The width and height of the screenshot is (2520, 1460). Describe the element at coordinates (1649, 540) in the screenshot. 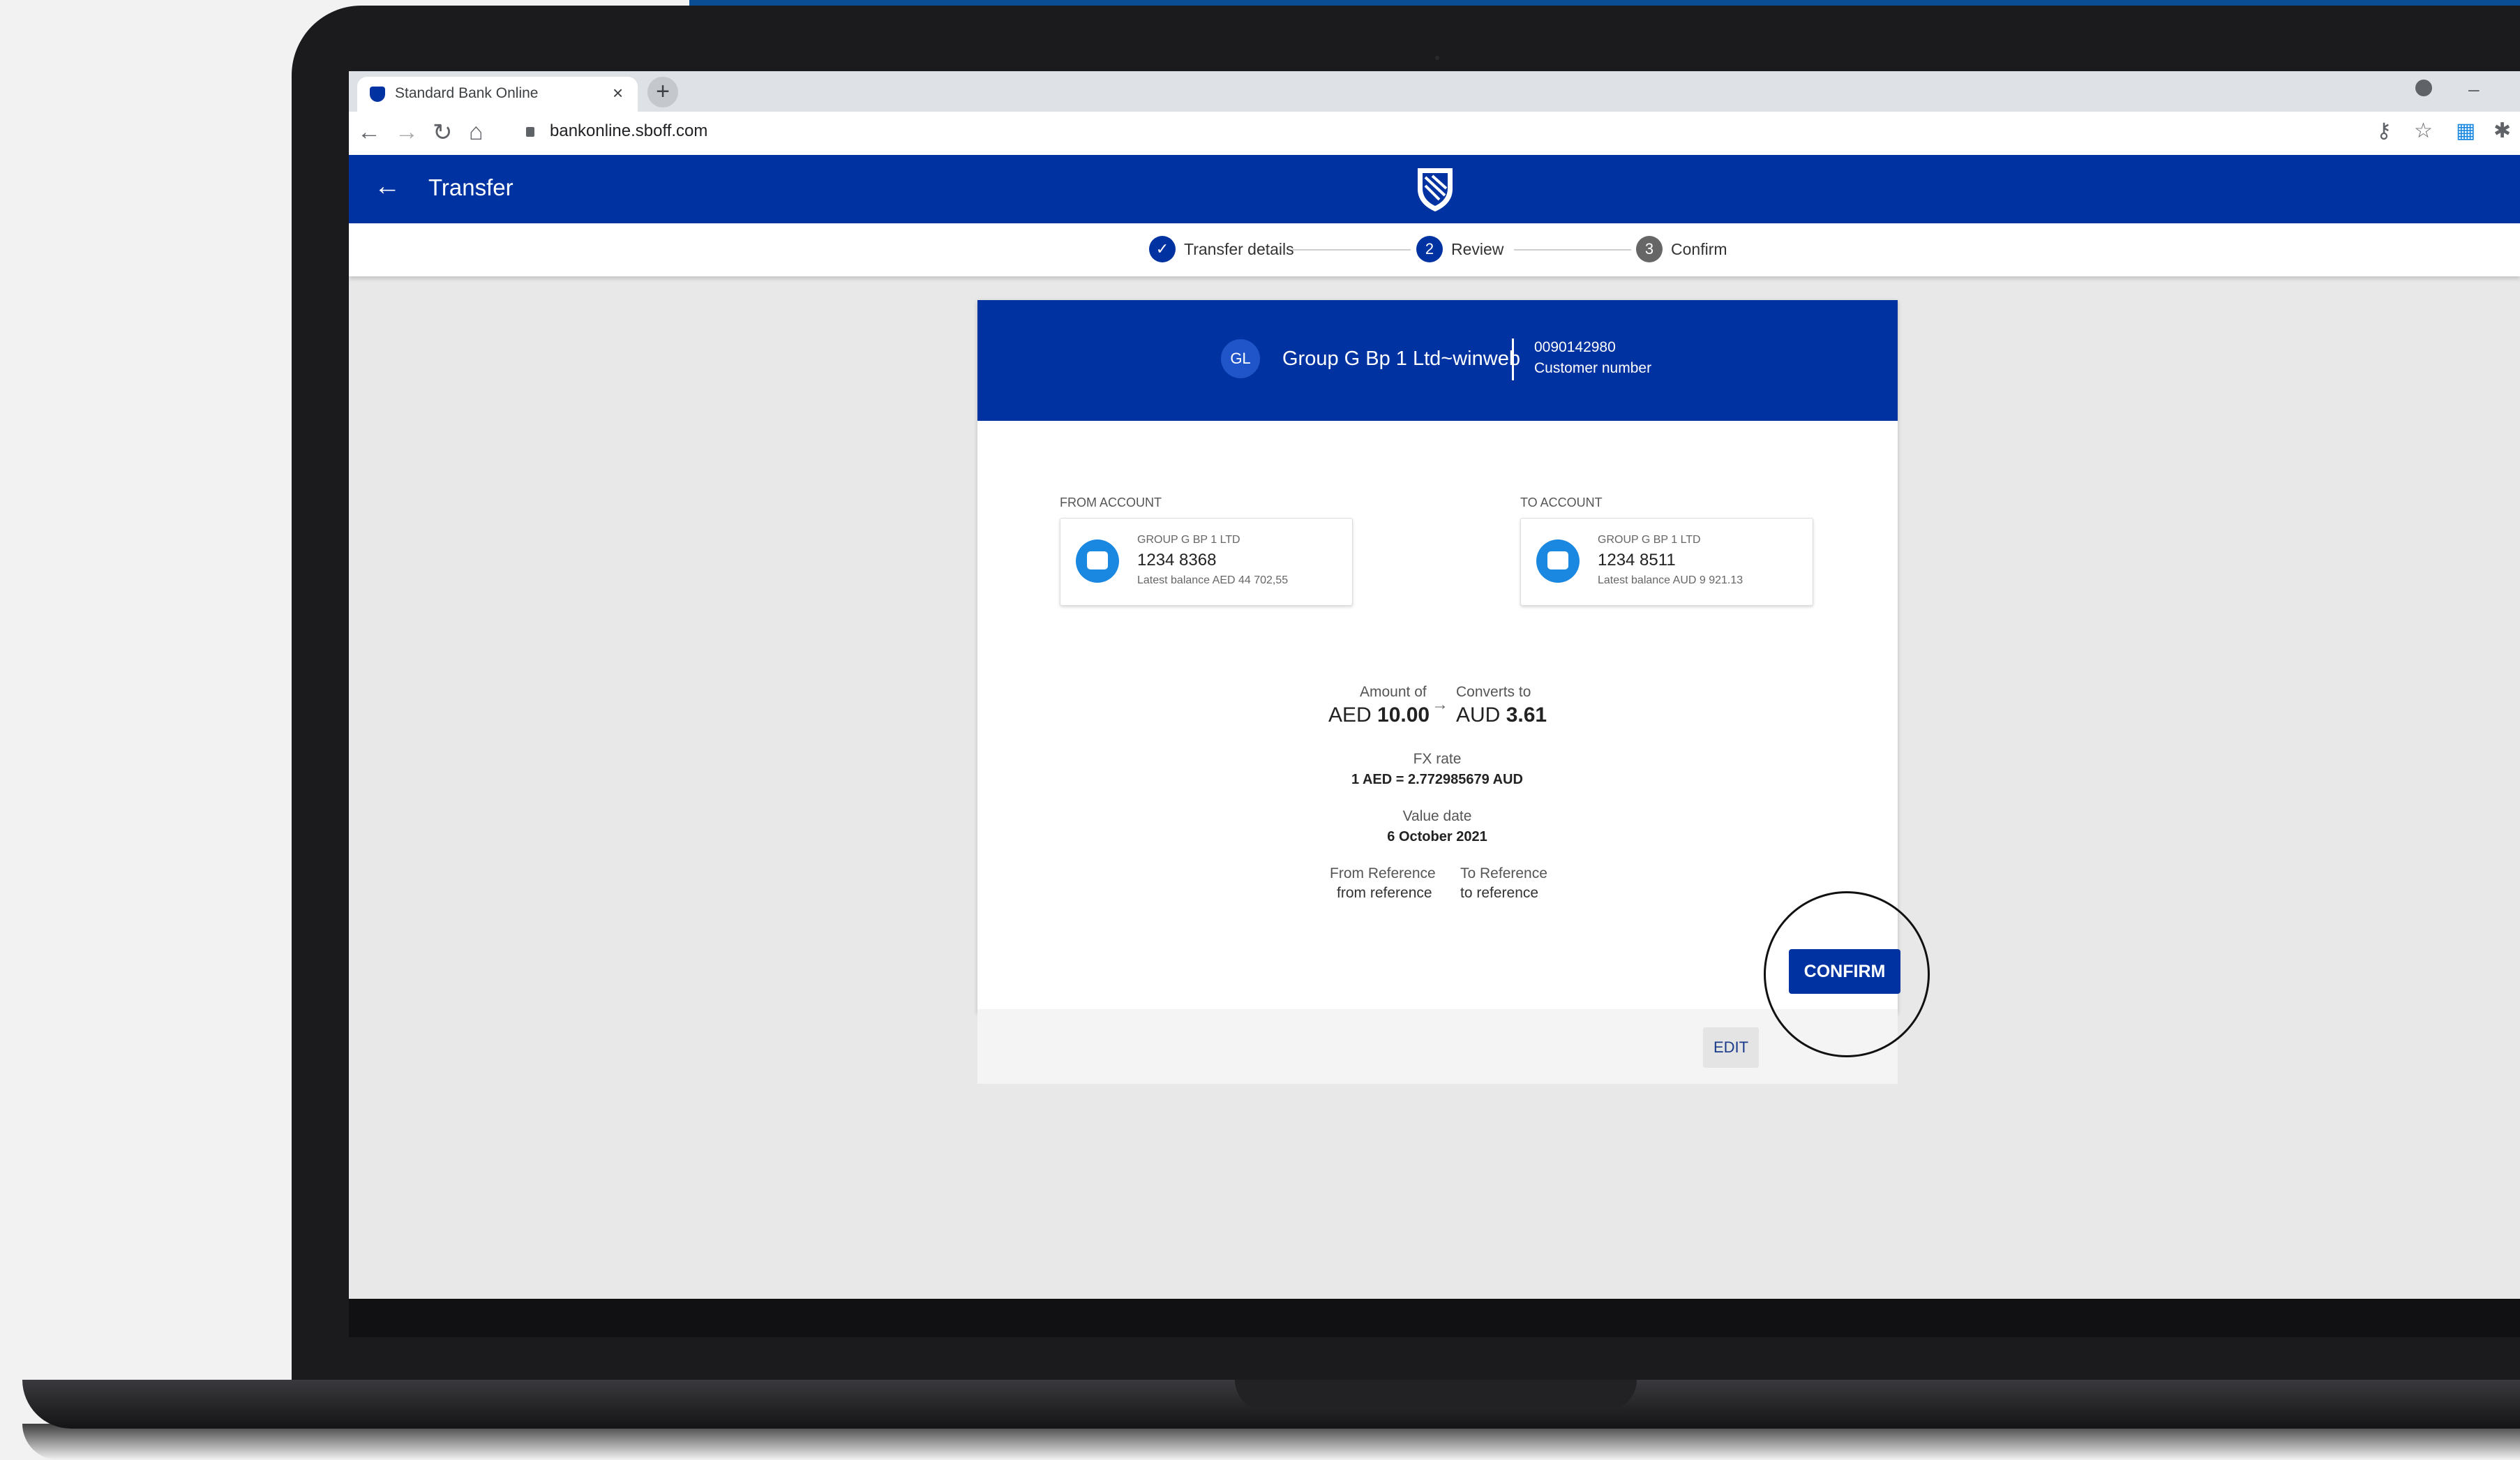

I see `to-account-owner: GROUP G BP 1 LTD` at that location.